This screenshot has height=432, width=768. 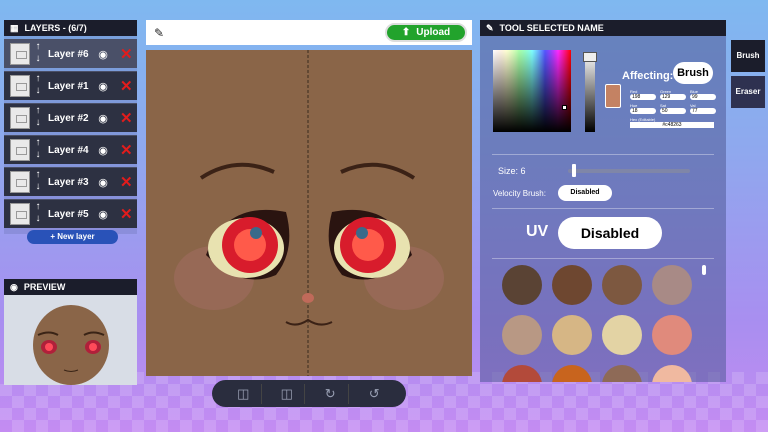 I want to click on mirror-horizontal-icon: ◫, so click(x=244, y=393).